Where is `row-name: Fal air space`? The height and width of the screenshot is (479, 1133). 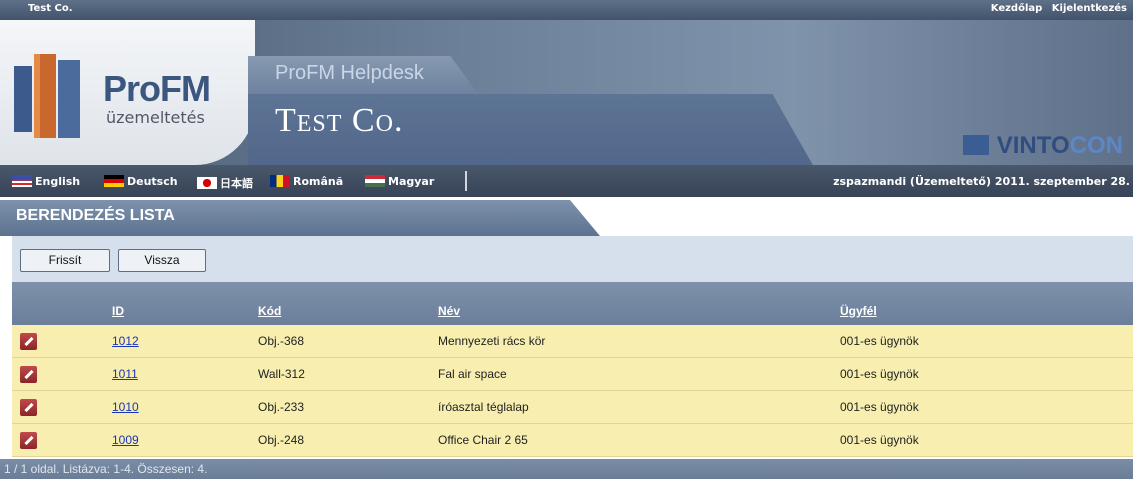 row-name: Fal air space is located at coordinates (472, 374).